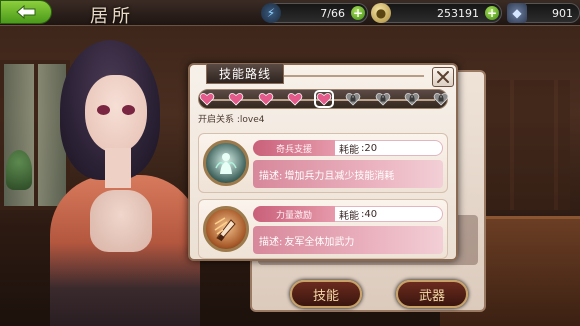  I want to click on character-eye-right, so click(128, 110).